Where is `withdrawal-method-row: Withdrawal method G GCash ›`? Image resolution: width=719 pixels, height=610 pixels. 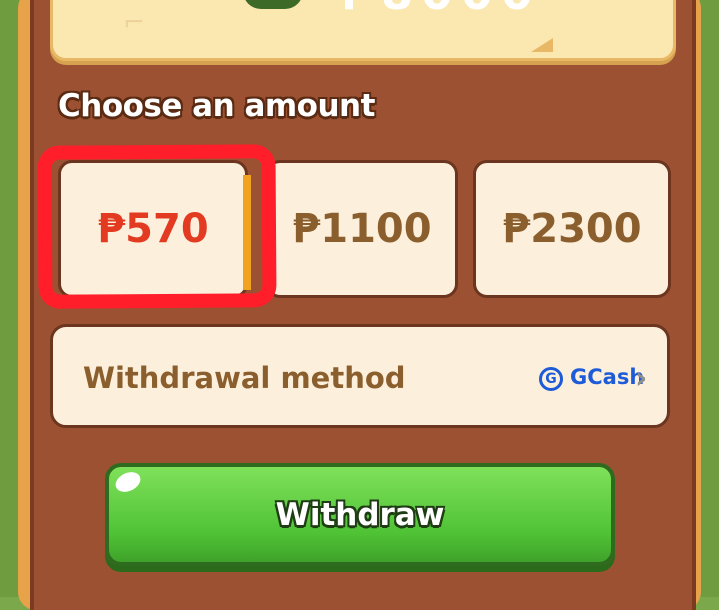
withdrawal-method-row: Withdrawal method G GCash › is located at coordinates (360, 376).